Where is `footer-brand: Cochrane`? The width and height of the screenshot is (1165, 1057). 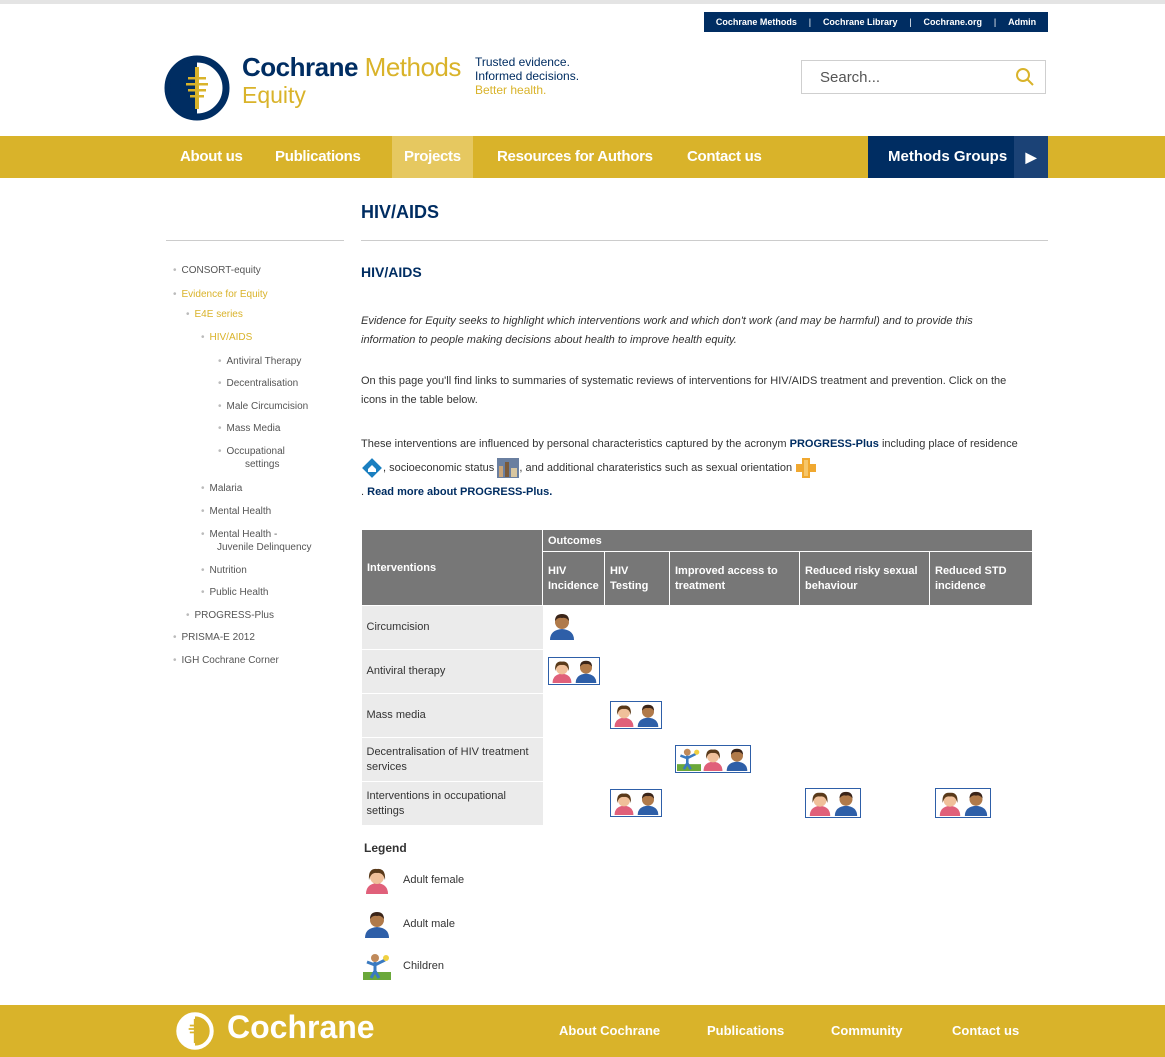 footer-brand: Cochrane is located at coordinates (301, 1027).